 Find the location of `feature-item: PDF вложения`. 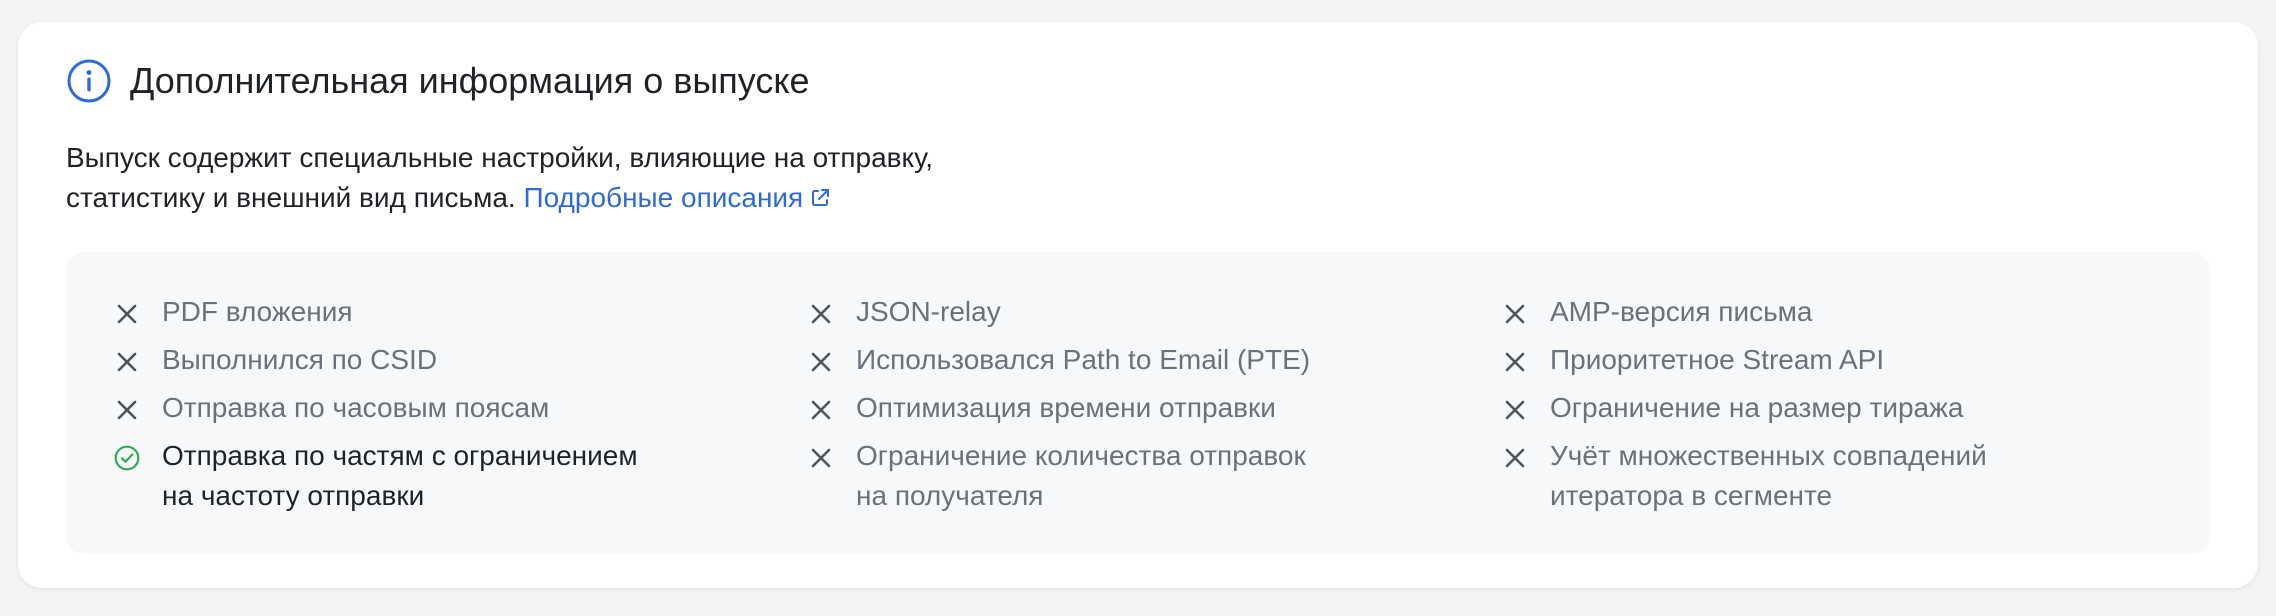

feature-item: PDF вложения is located at coordinates (424, 312).